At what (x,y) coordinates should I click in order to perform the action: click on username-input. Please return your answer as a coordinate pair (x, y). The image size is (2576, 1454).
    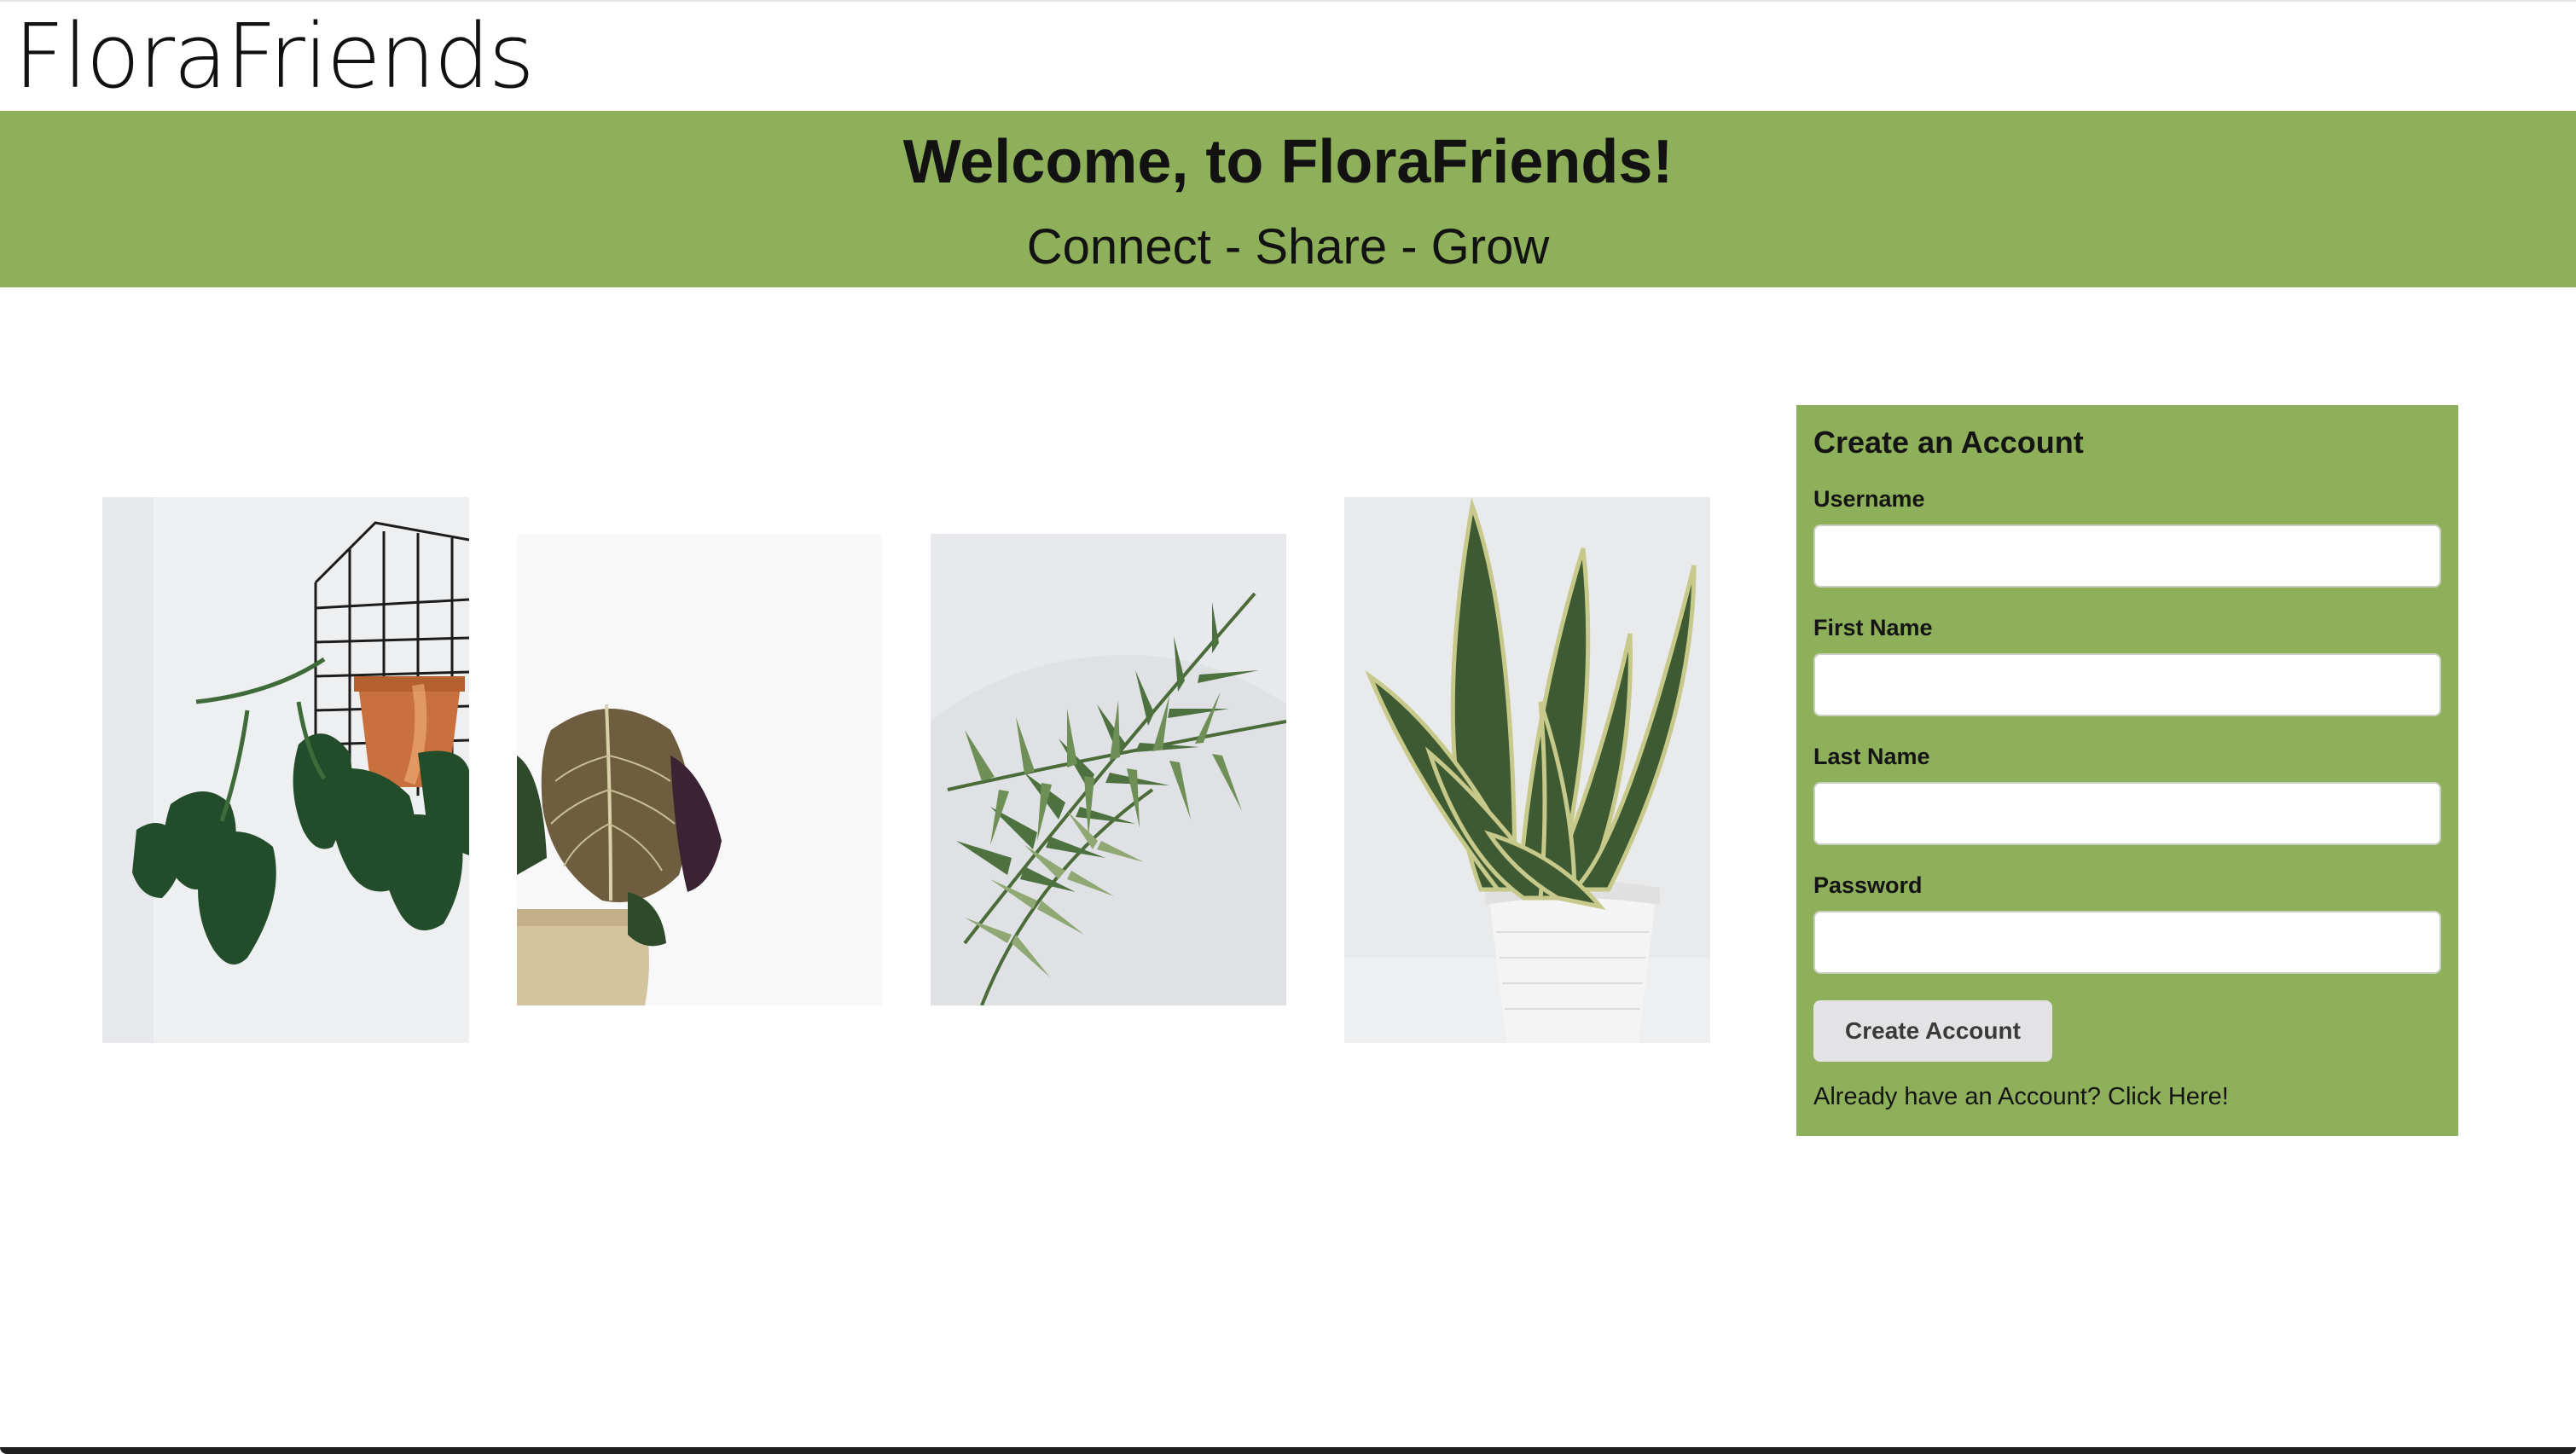
    Looking at the image, I should click on (2127, 556).